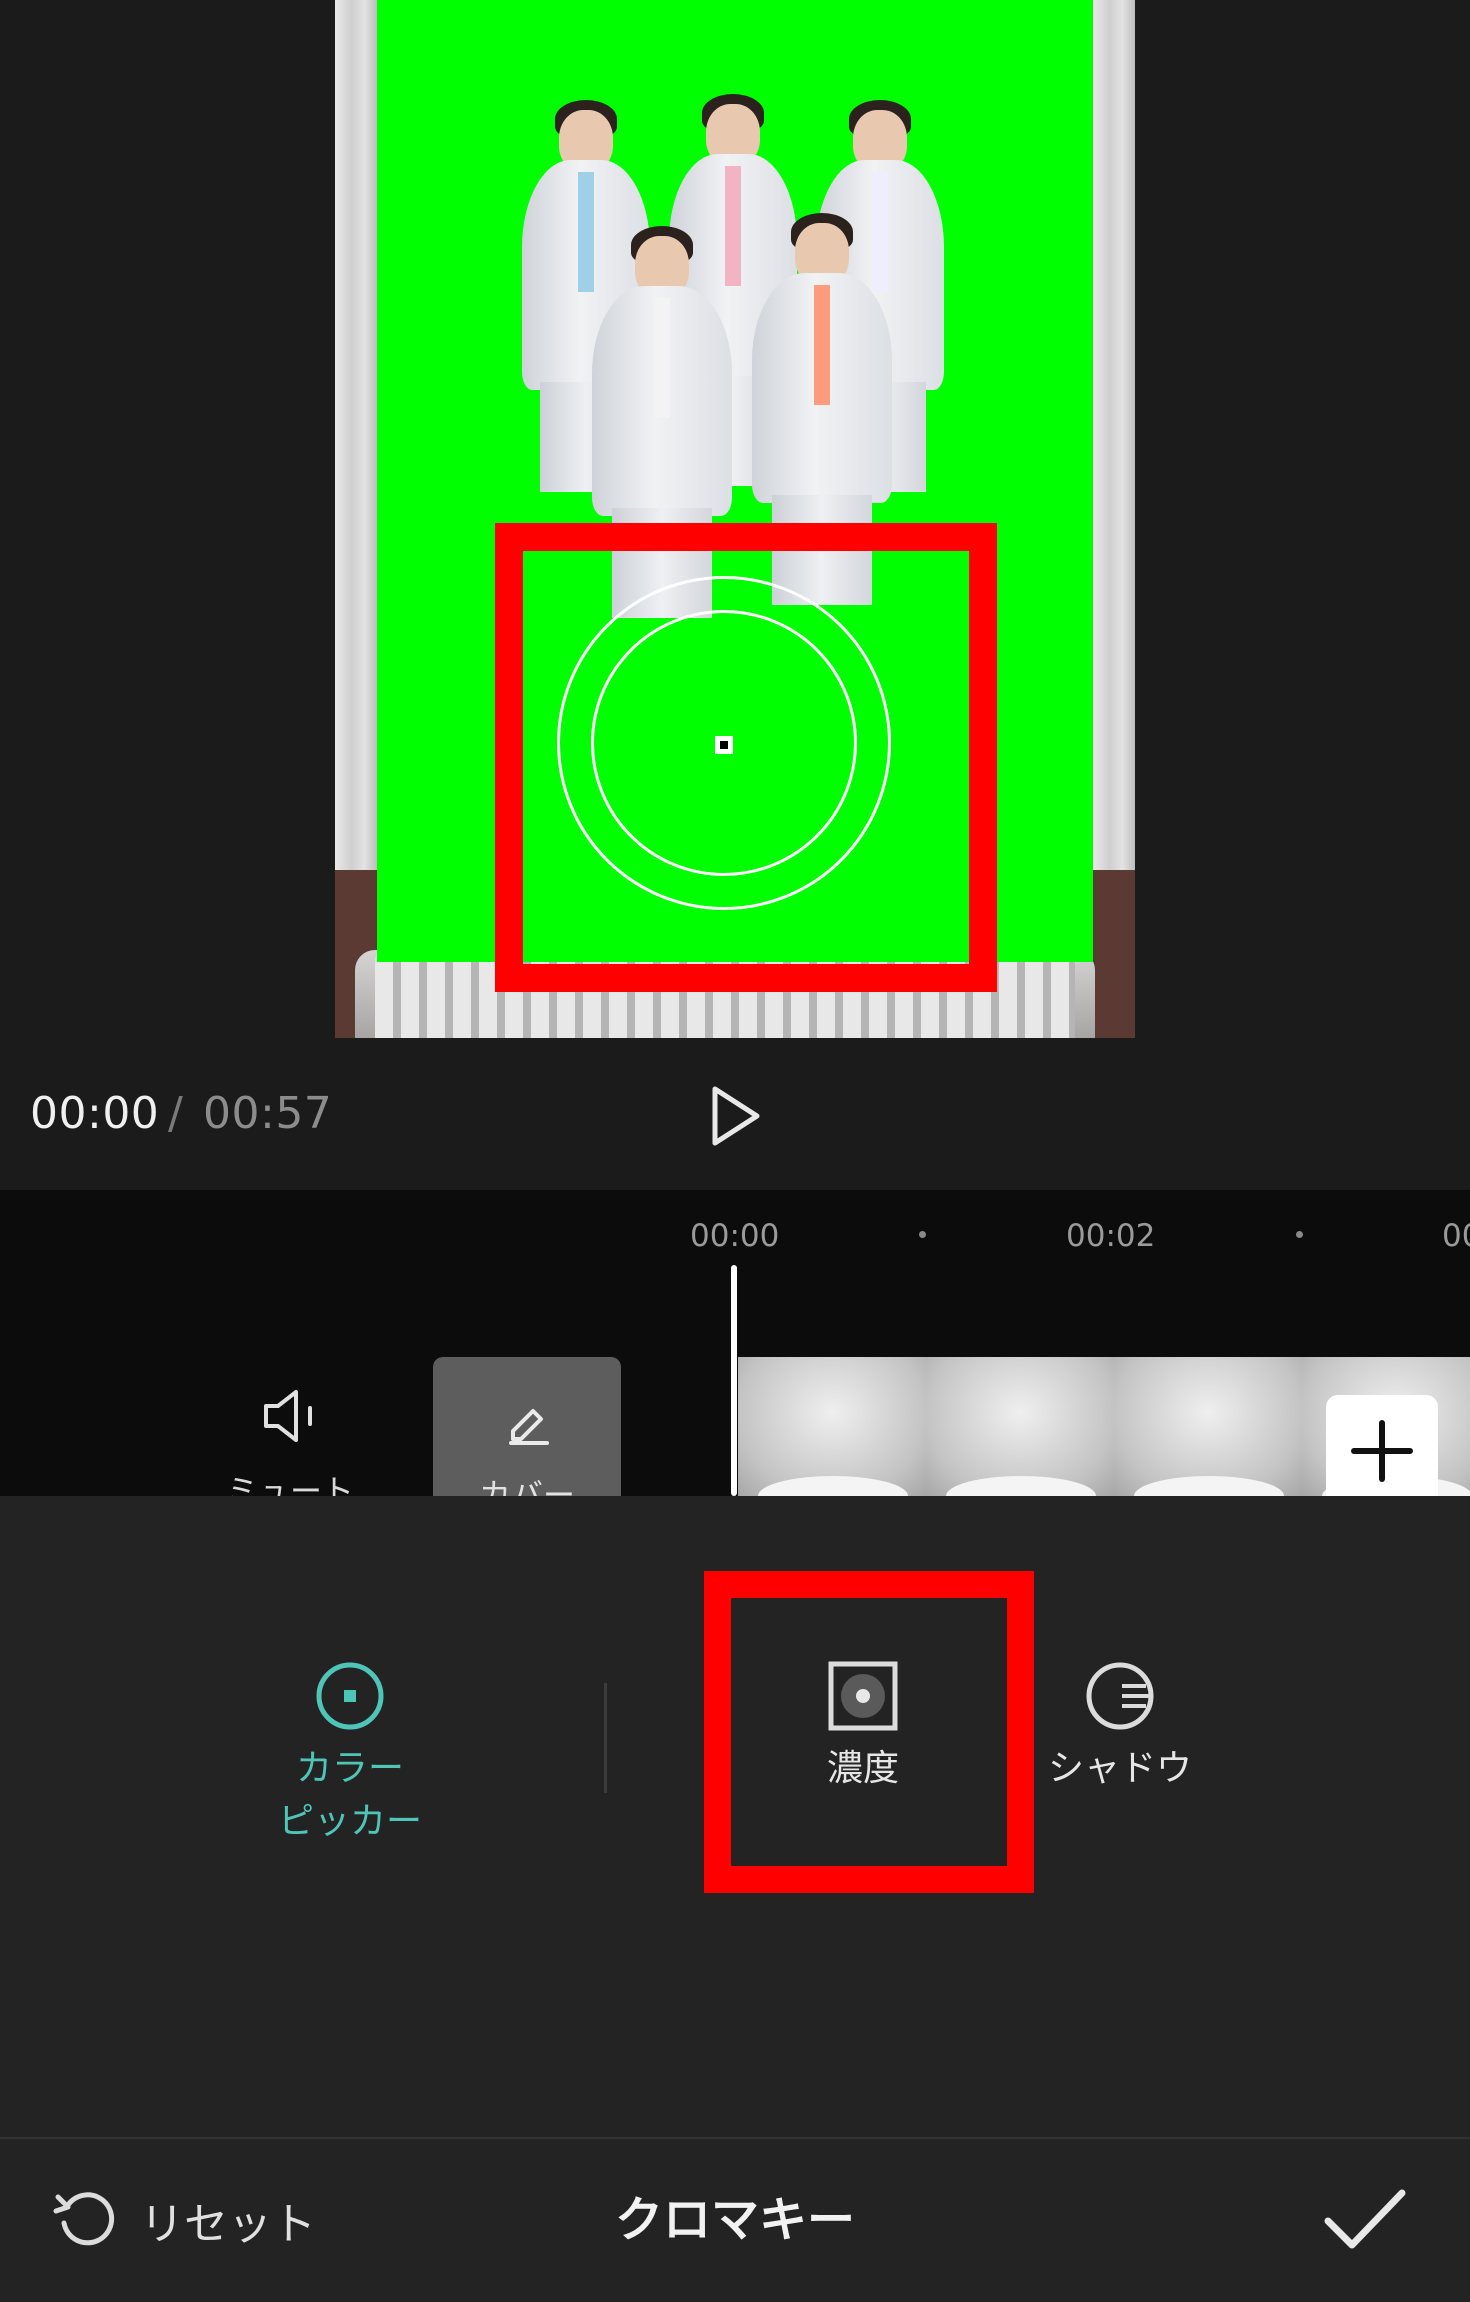 This screenshot has width=1470, height=2302. I want to click on color-picker-tool: カラー ピッカー, so click(350, 1754).